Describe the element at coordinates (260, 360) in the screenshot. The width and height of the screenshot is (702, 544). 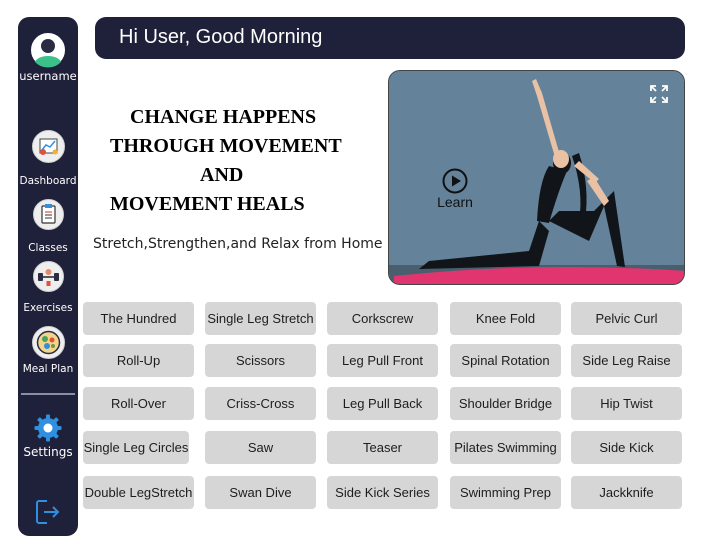
I see `exercise-button: Scissors` at that location.